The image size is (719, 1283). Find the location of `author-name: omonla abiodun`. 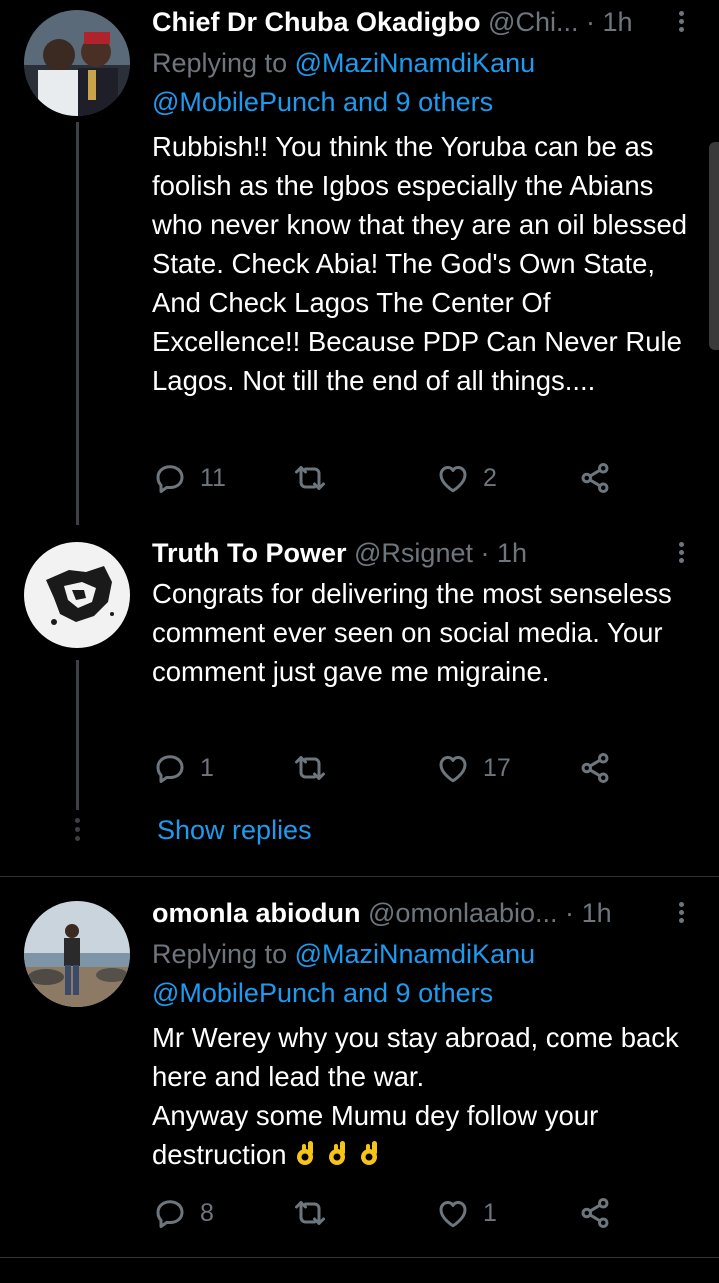

author-name: omonla abiodun is located at coordinates (256, 913).